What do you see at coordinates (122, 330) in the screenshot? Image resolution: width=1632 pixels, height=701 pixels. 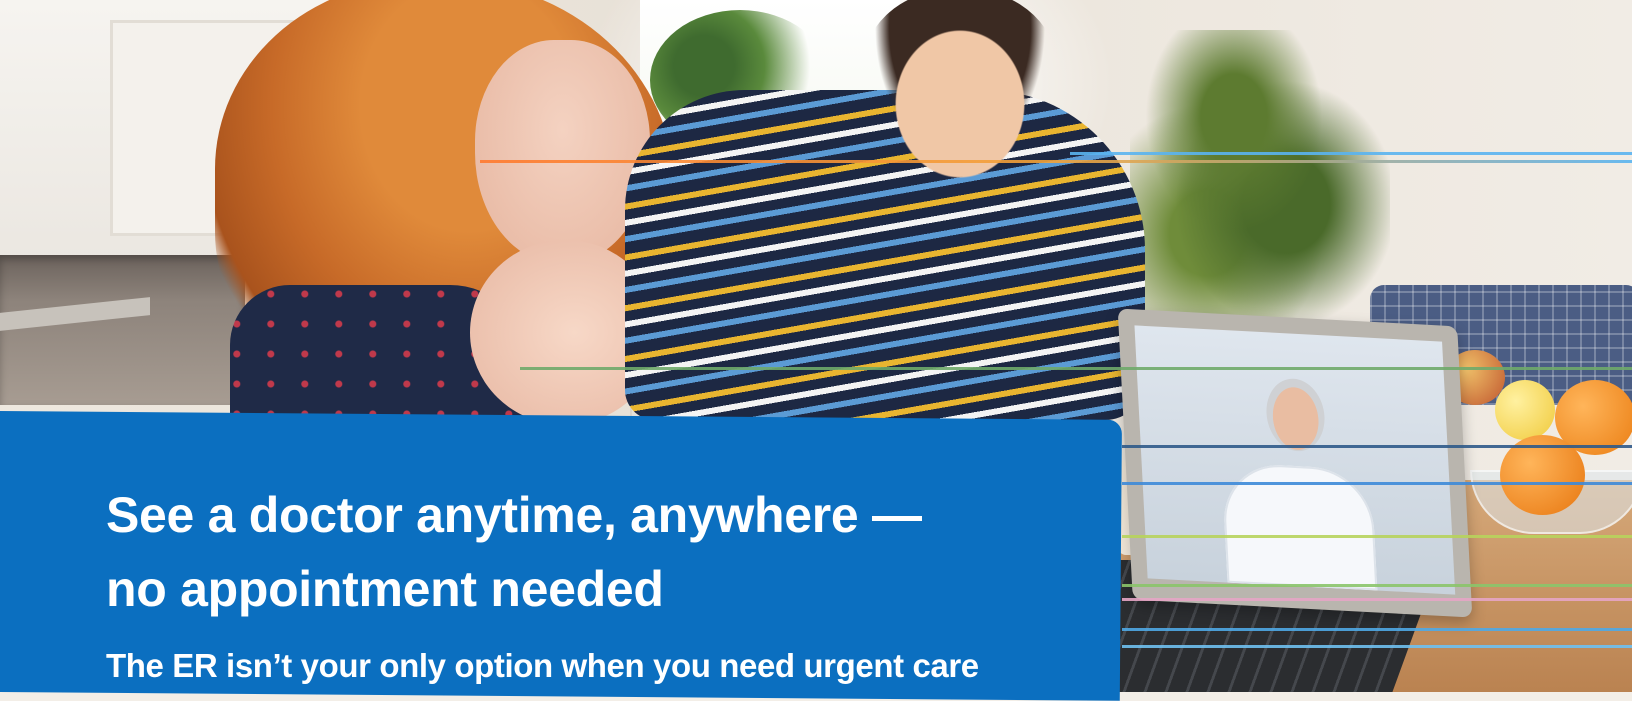 I see `kitchen-counter` at bounding box center [122, 330].